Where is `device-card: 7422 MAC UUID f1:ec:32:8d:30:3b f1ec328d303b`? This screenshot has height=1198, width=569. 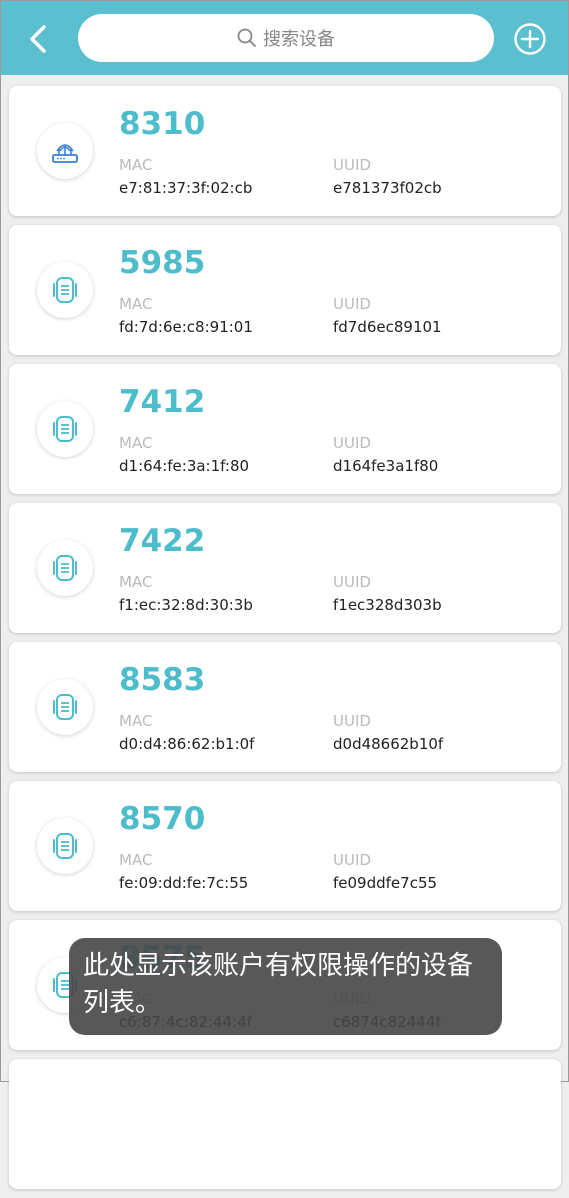 device-card: 7422 MAC UUID f1:ec:32:8d:30:3b f1ec328d303b is located at coordinates (285, 568).